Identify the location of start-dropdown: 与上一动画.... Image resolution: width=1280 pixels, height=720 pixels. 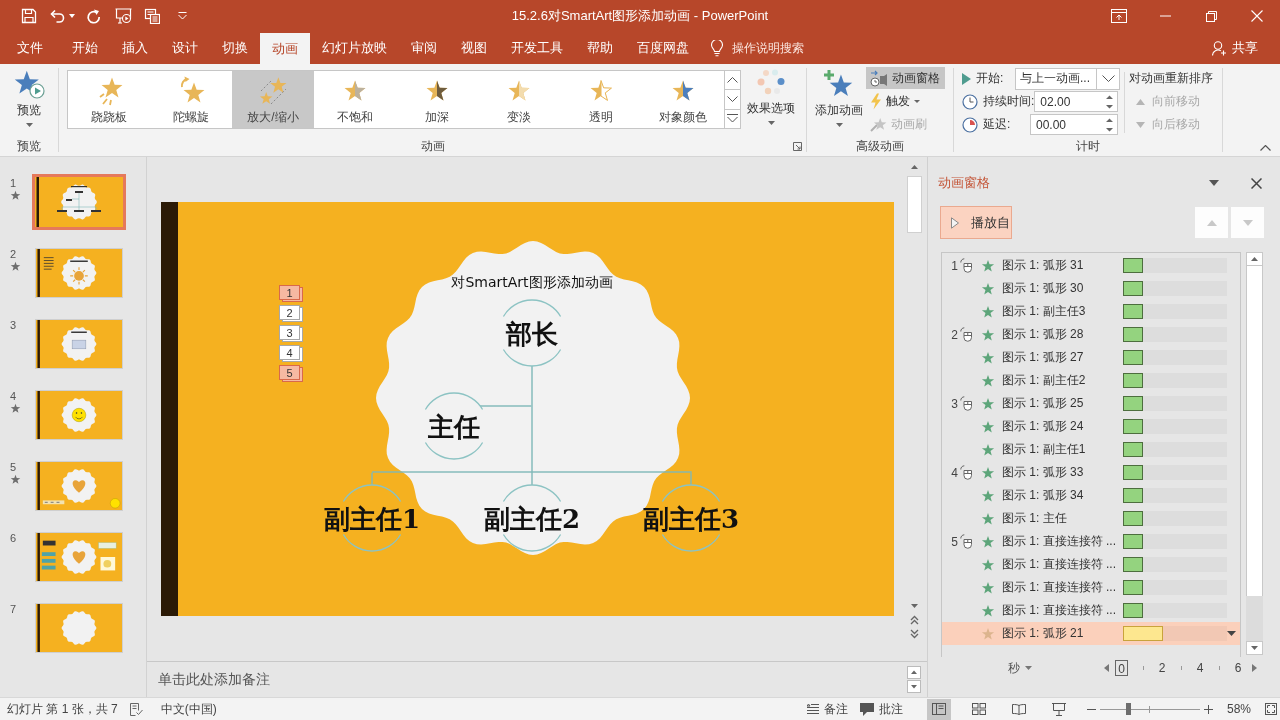
(1067, 78).